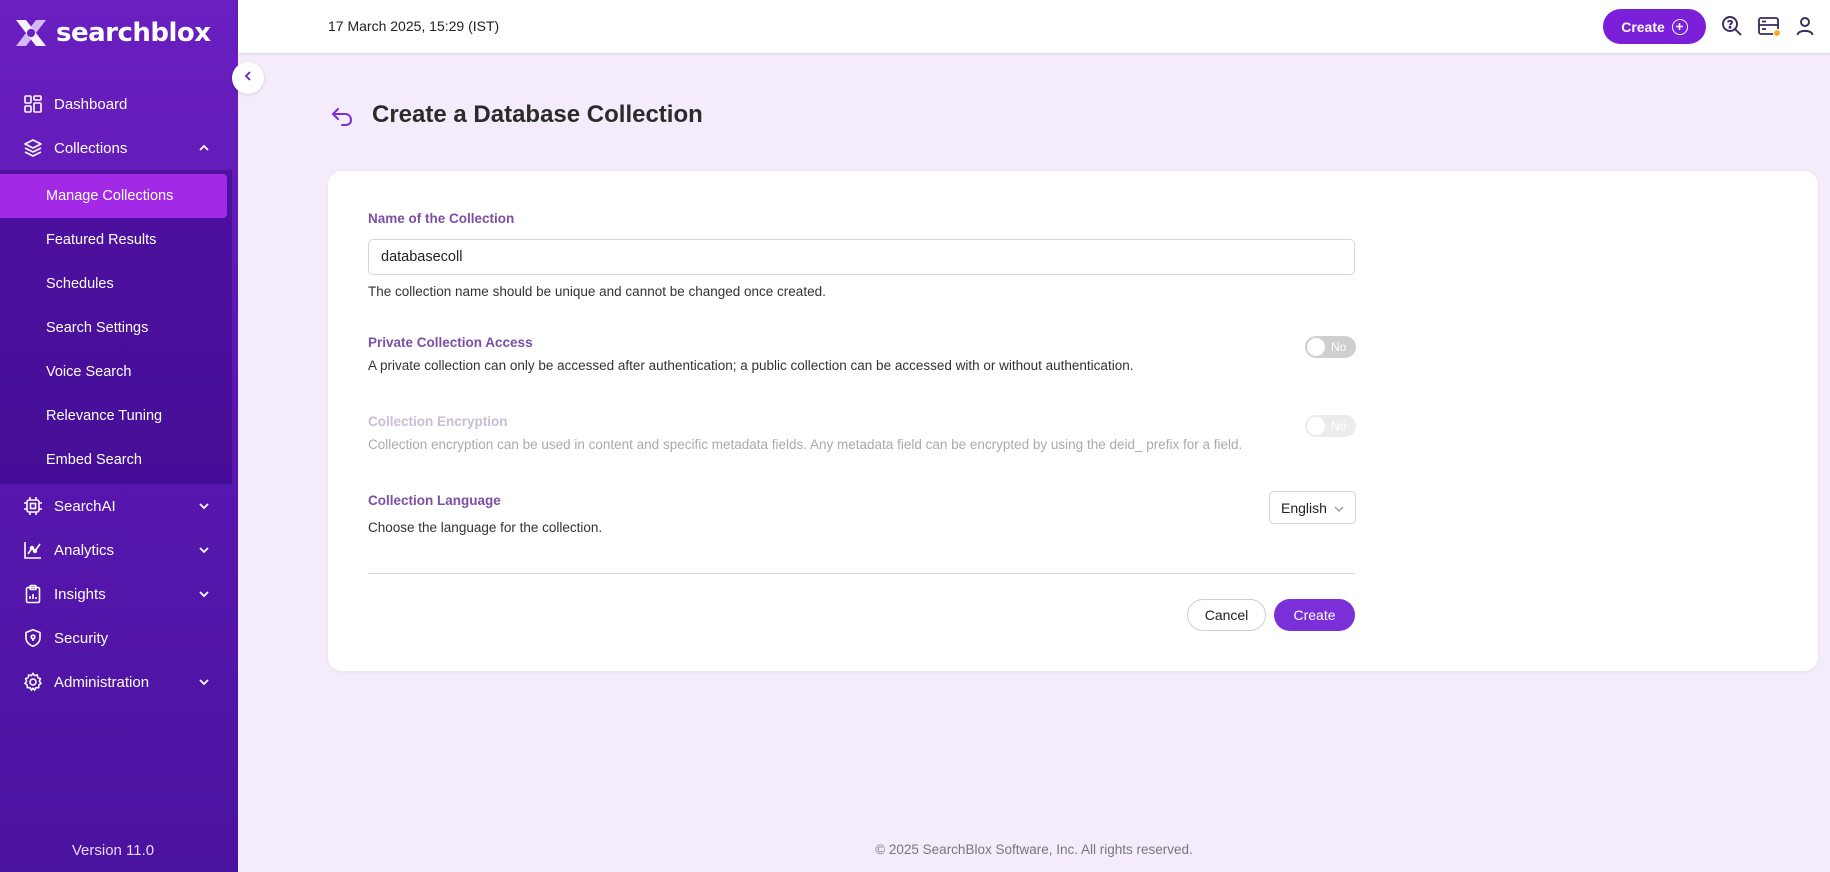 This screenshot has width=1830, height=872. What do you see at coordinates (1314, 615) in the screenshot?
I see `create-button: Create` at bounding box center [1314, 615].